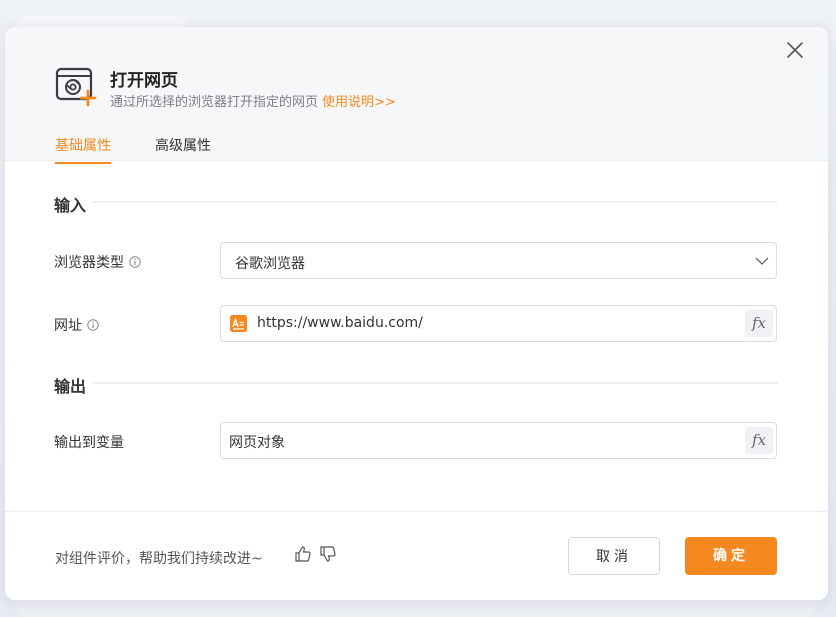 Image resolution: width=836 pixels, height=617 pixels. Describe the element at coordinates (257, 443) in the screenshot. I see `output-var-value: 网页对象` at that location.